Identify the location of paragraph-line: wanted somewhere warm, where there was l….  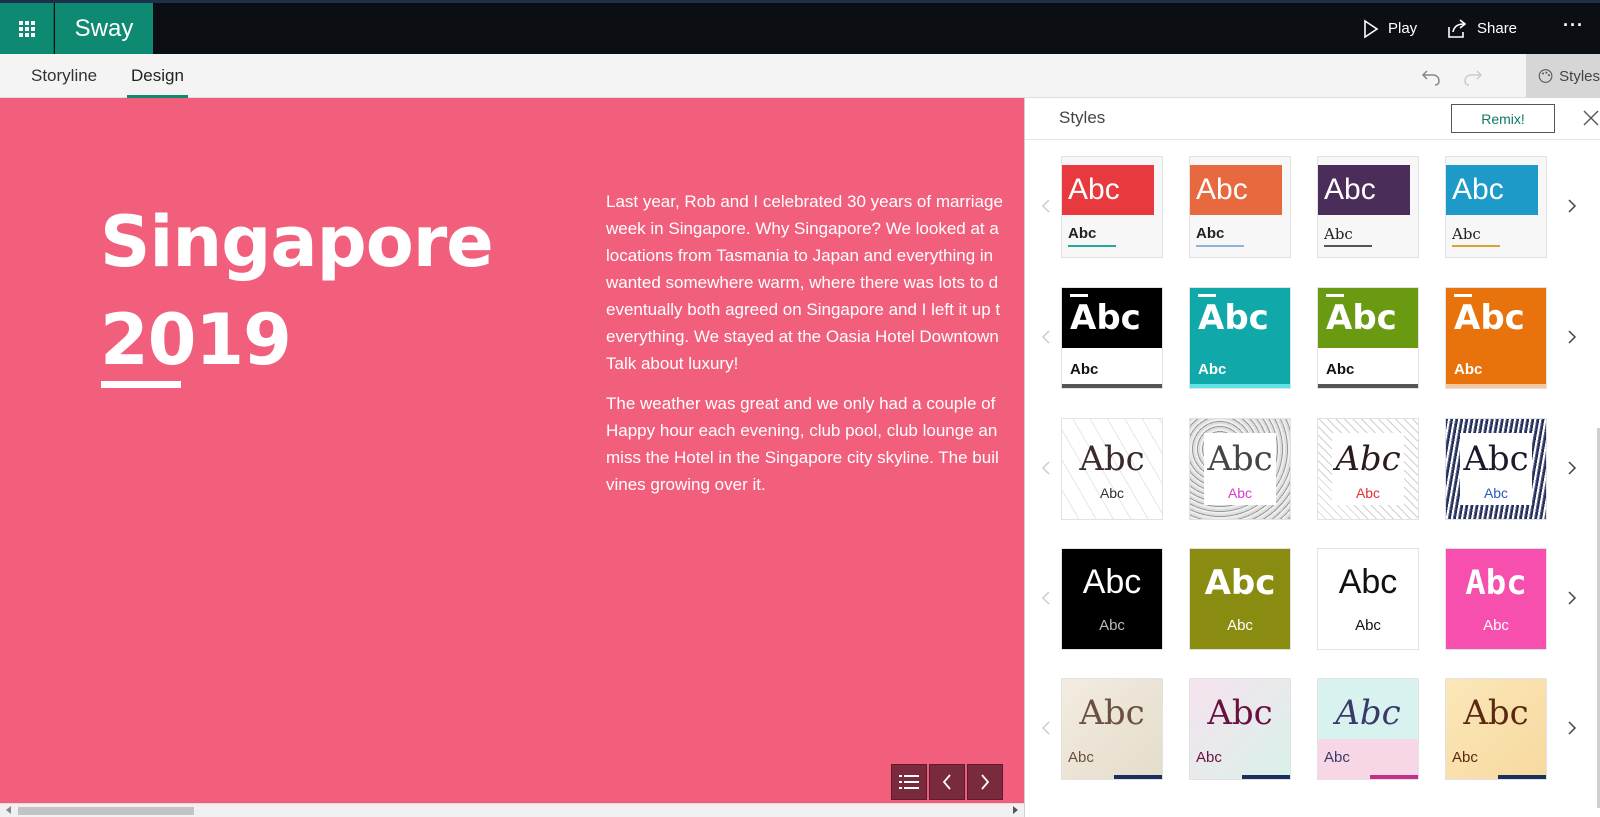
(802, 282).